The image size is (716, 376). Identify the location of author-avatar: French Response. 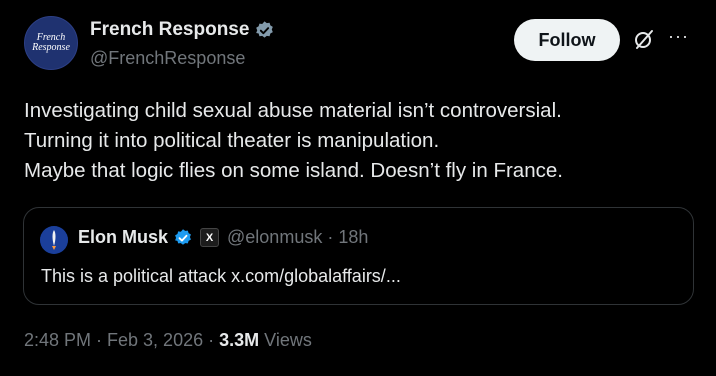
(51, 43).